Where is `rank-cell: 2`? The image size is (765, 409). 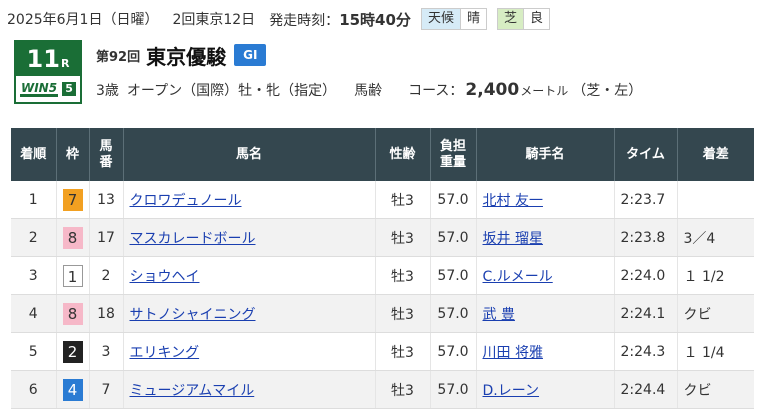
rank-cell: 2 is located at coordinates (34, 237).